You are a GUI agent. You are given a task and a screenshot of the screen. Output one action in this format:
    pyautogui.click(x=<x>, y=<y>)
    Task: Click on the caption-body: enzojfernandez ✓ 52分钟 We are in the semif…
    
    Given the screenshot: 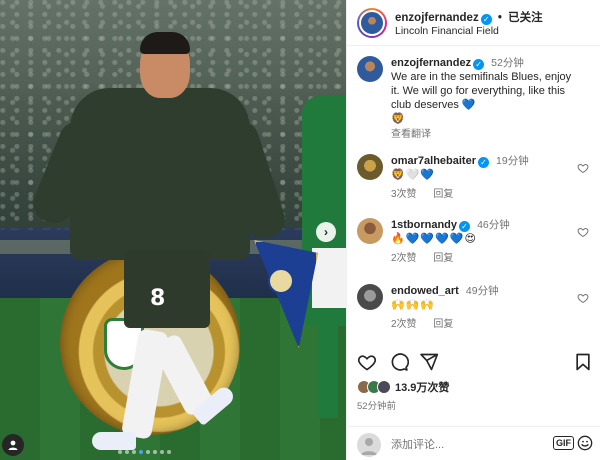 What is the action you would take?
    pyautogui.click(x=486, y=99)
    